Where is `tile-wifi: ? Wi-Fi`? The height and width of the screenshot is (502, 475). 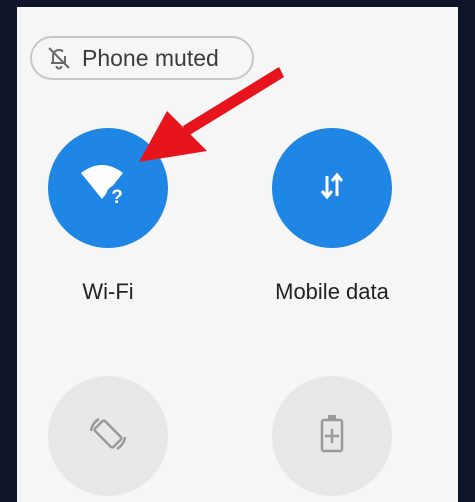 tile-wifi: ? Wi-Fi is located at coordinates (108, 216).